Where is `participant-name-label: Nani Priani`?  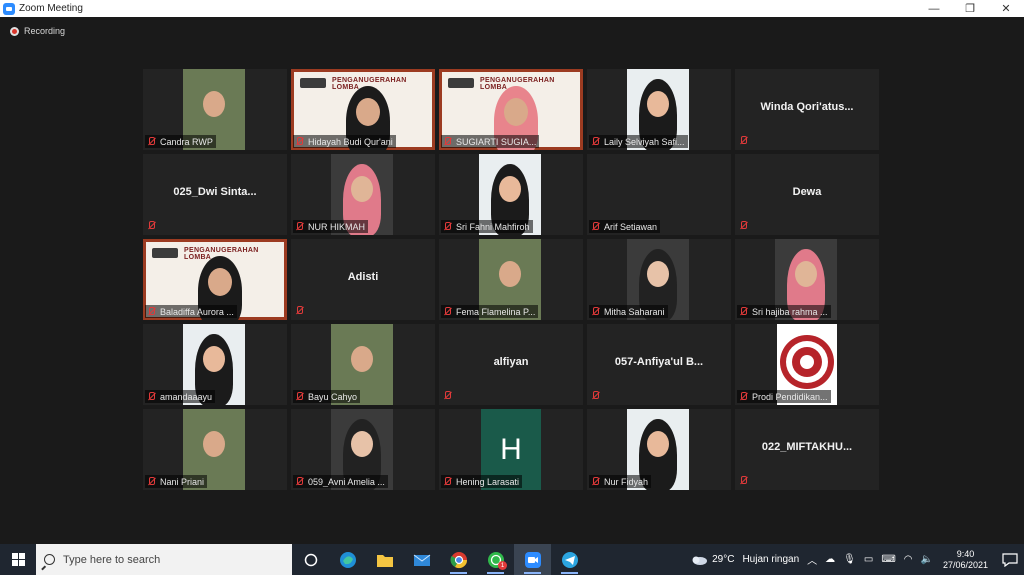 participant-name-label: Nani Priani is located at coordinates (176, 481).